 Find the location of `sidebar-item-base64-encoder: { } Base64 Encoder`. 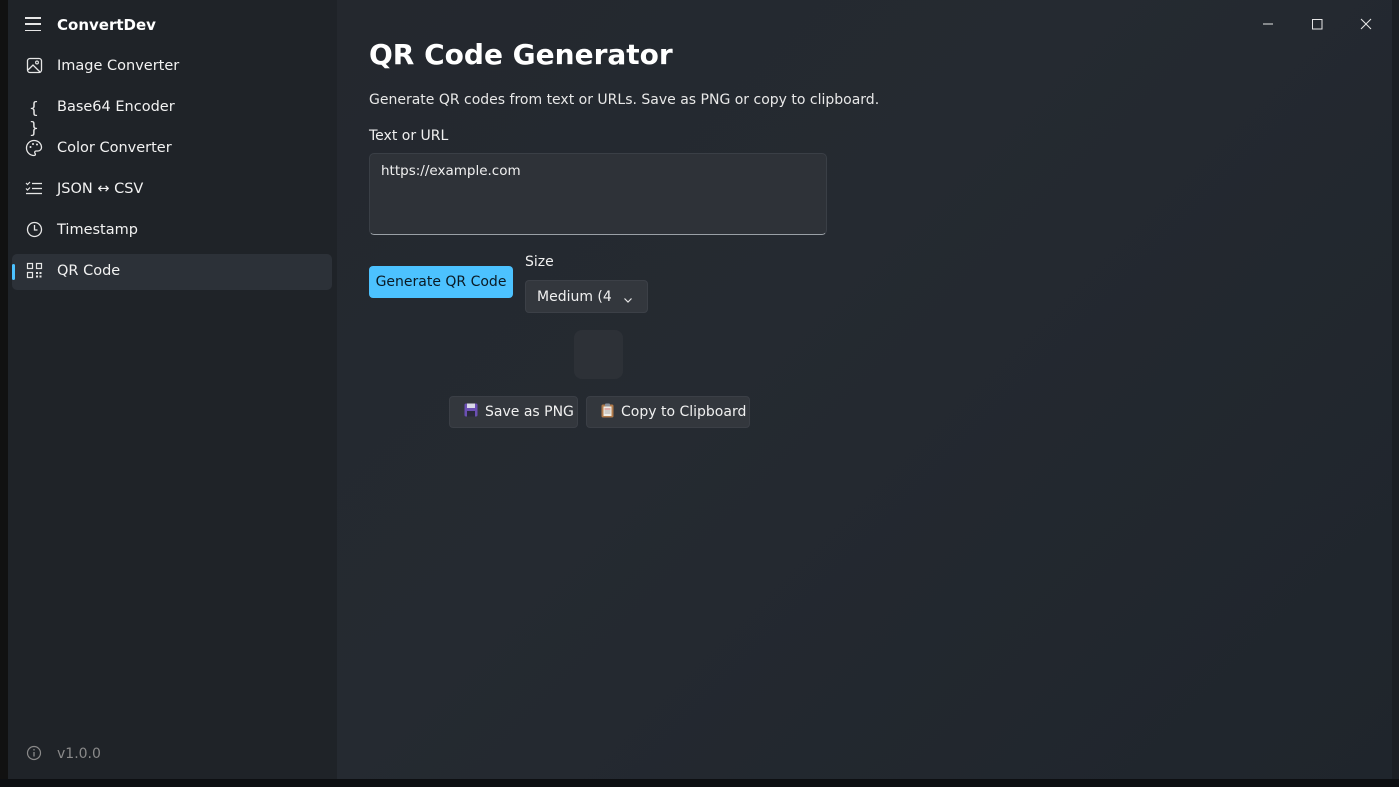

sidebar-item-base64-encoder: { } Base64 Encoder is located at coordinates (172, 113).